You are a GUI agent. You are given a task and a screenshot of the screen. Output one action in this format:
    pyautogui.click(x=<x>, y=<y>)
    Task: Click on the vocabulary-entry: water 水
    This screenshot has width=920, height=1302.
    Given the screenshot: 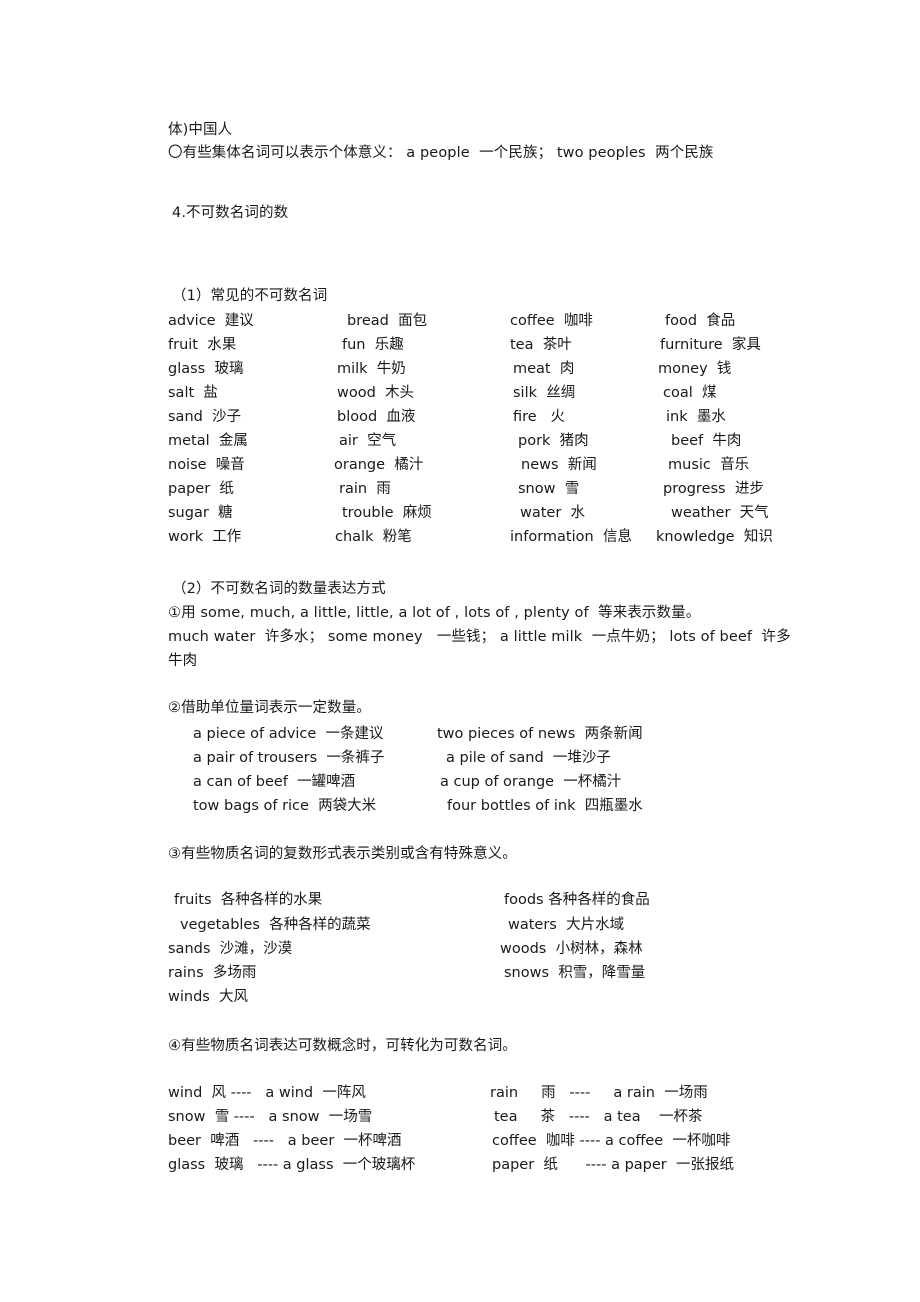 What is the action you would take?
    pyautogui.click(x=553, y=513)
    